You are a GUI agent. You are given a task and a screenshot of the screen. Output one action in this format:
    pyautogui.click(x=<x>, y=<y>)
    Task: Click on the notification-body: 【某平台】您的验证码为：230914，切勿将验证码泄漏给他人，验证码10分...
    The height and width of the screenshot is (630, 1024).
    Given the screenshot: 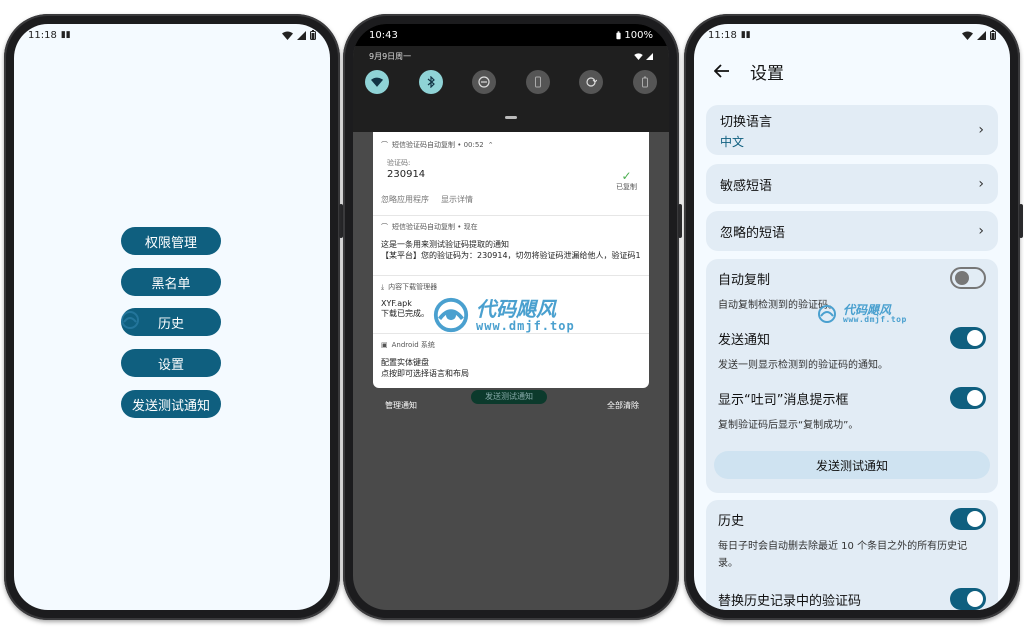 What is the action you would take?
    pyautogui.click(x=511, y=255)
    